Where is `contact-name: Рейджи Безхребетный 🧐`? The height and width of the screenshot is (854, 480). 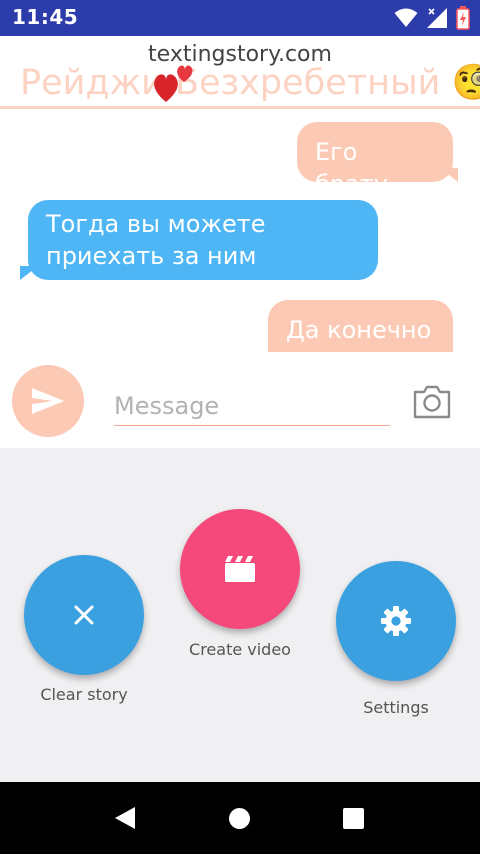 contact-name: Рейджи Безхребетный 🧐 is located at coordinates (250, 82).